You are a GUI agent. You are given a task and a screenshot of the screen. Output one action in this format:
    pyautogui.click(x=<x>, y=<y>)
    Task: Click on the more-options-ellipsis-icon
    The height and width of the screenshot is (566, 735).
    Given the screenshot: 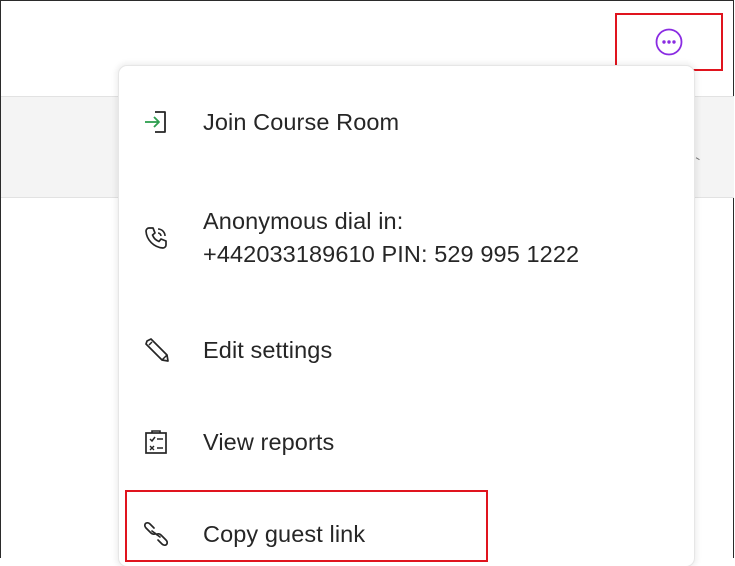 What is the action you would take?
    pyautogui.click(x=669, y=42)
    